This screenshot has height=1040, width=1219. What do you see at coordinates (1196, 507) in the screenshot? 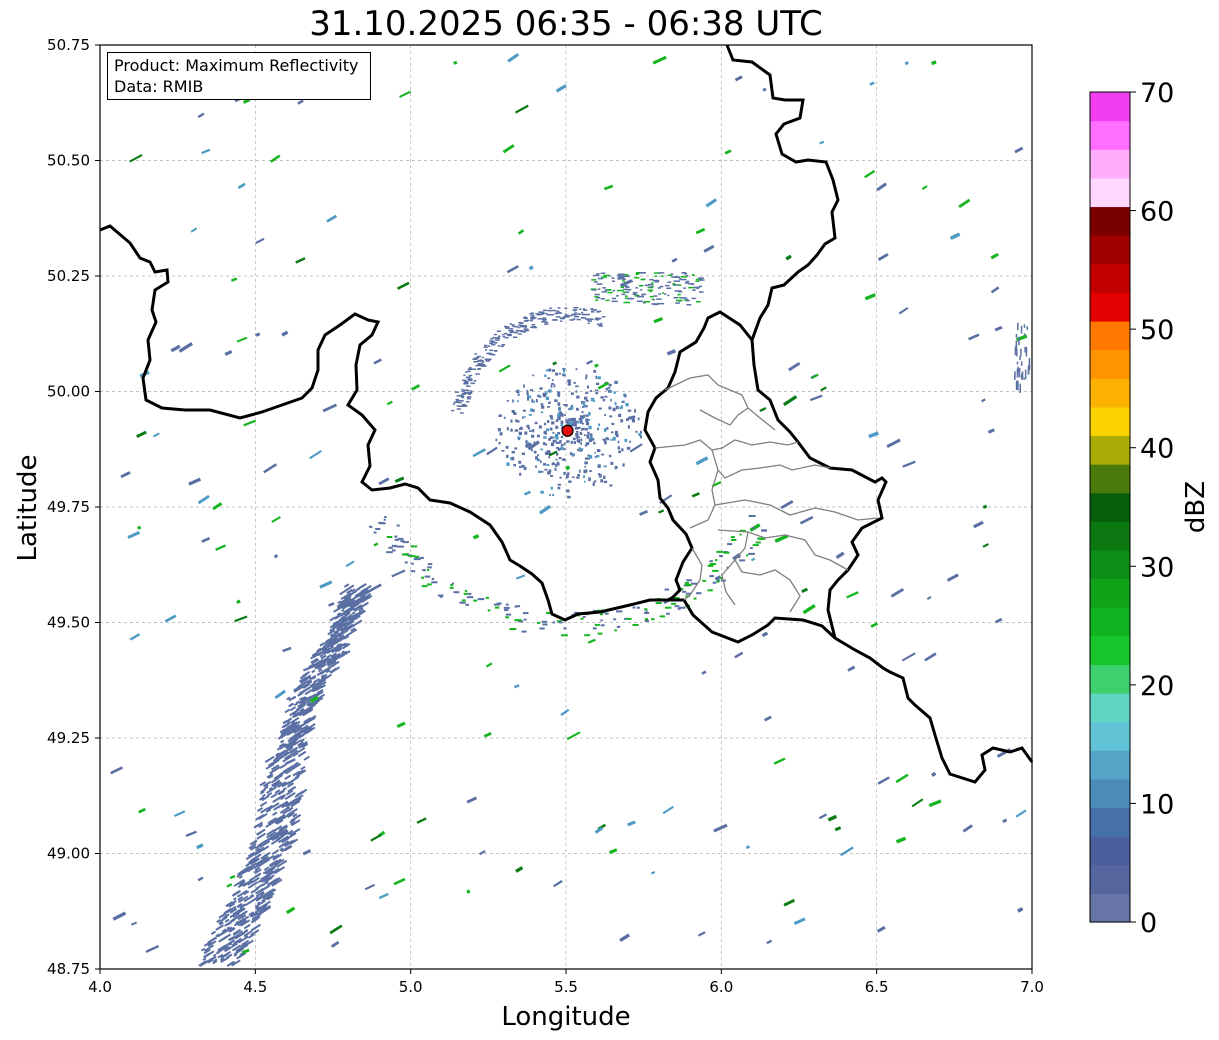
I see `colorbar-label: dBZ` at bounding box center [1196, 507].